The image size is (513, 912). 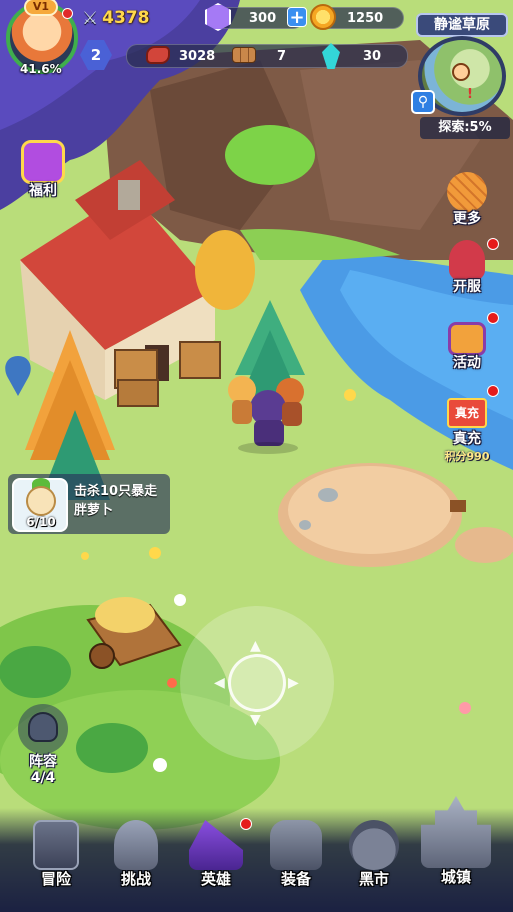 I want to click on welfare-button: 福利, so click(x=43, y=170).